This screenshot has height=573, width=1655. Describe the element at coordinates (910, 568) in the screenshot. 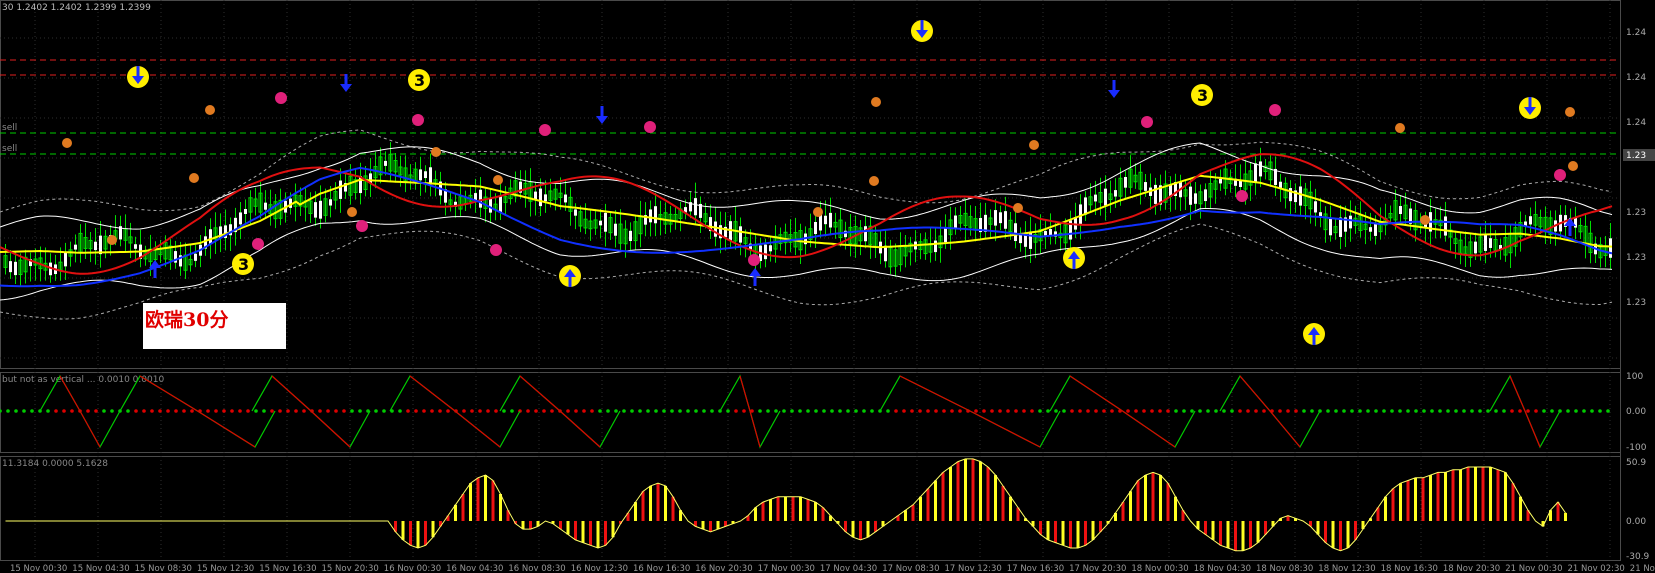

I see `time-axis-label: 17 Nov 08:30` at that location.